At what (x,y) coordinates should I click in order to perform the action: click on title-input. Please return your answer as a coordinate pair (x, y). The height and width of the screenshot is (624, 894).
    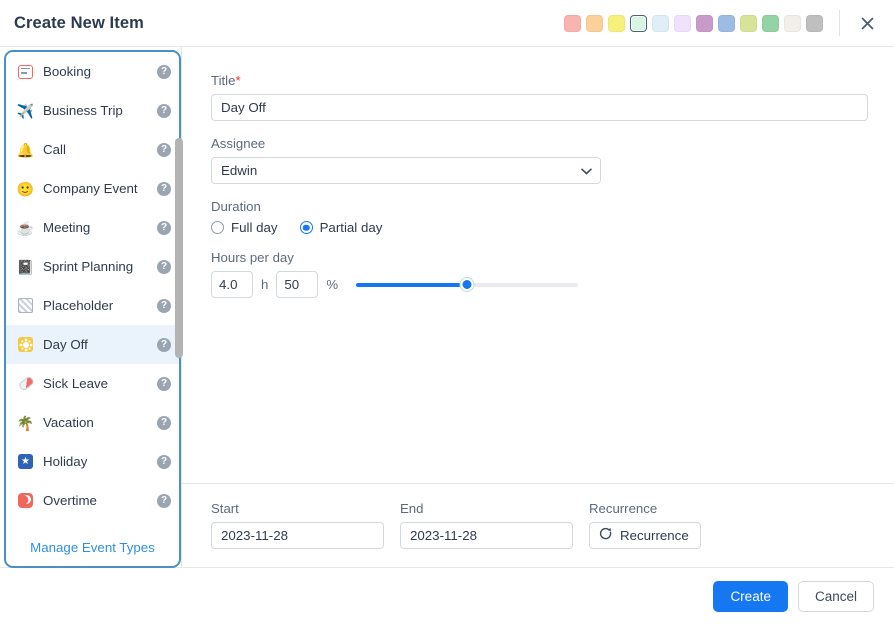
    Looking at the image, I should click on (539, 107).